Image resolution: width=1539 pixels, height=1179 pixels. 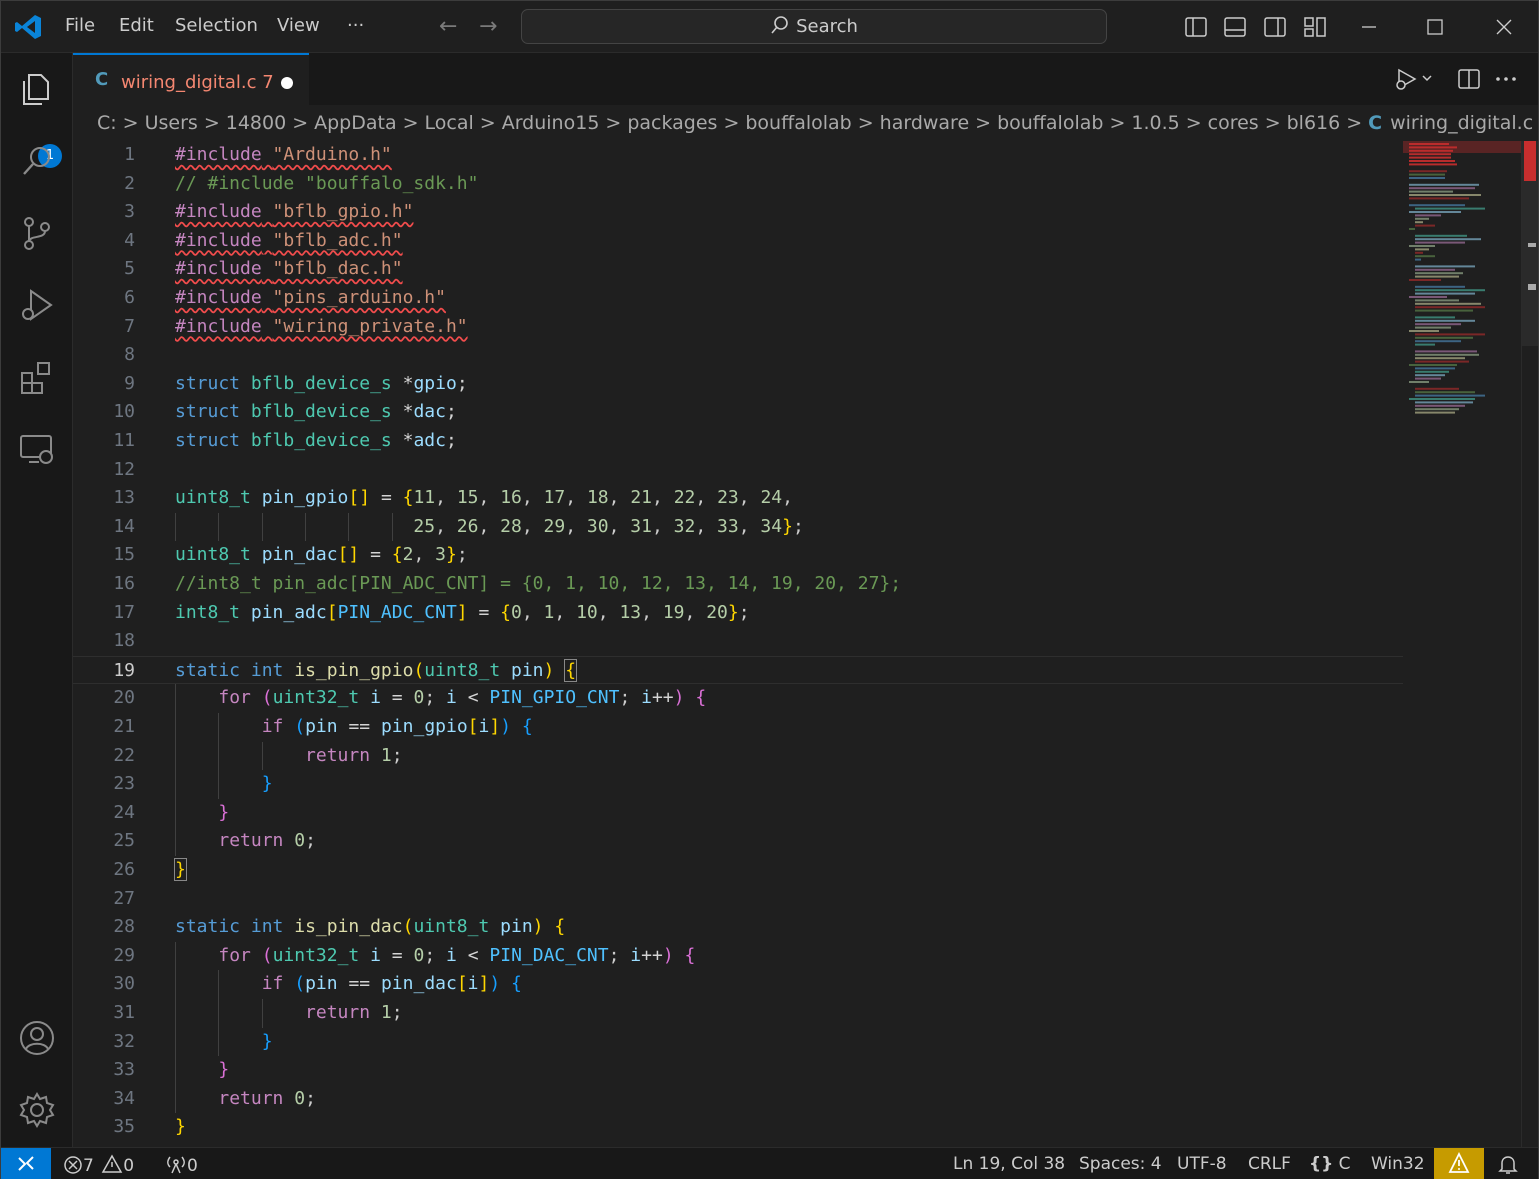 I want to click on line-number: 29, so click(x=124, y=955).